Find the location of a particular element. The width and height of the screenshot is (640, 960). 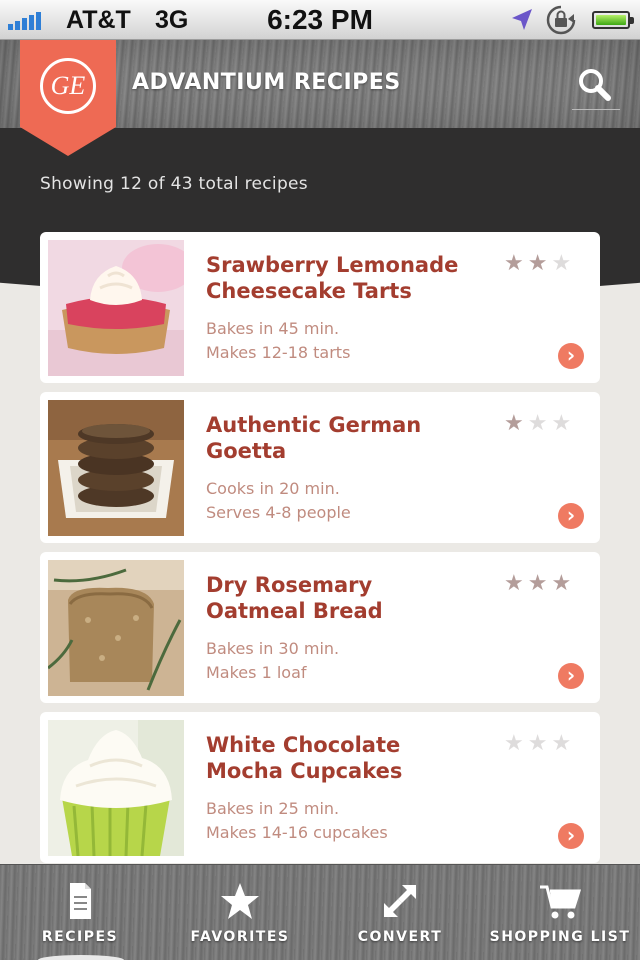

tab-convert: CONVERT is located at coordinates (400, 912).